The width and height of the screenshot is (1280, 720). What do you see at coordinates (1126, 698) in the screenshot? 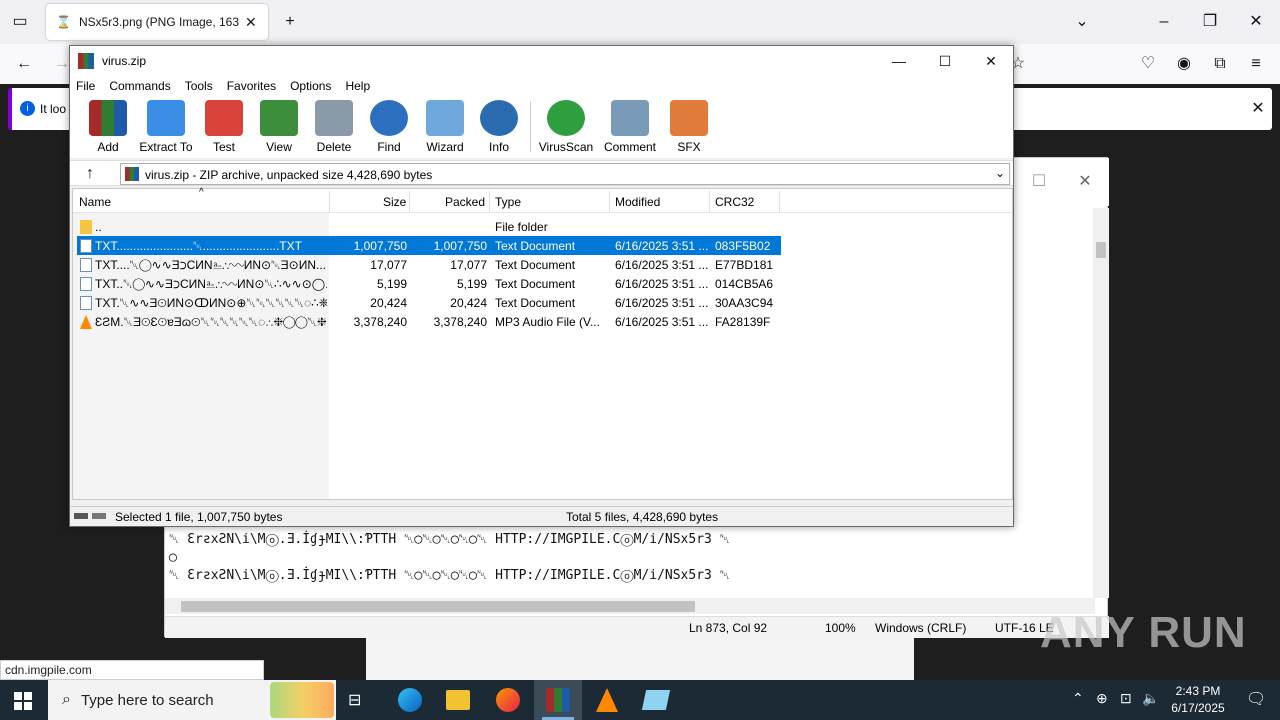
I see `network-icon: ⊡` at bounding box center [1126, 698].